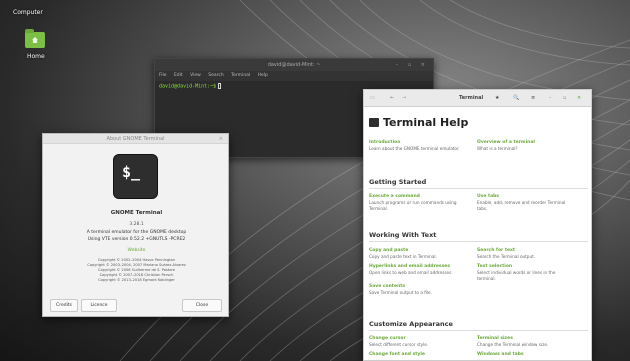  Describe the element at coordinates (221, 139) in the screenshot. I see `close-icon: ×` at that location.